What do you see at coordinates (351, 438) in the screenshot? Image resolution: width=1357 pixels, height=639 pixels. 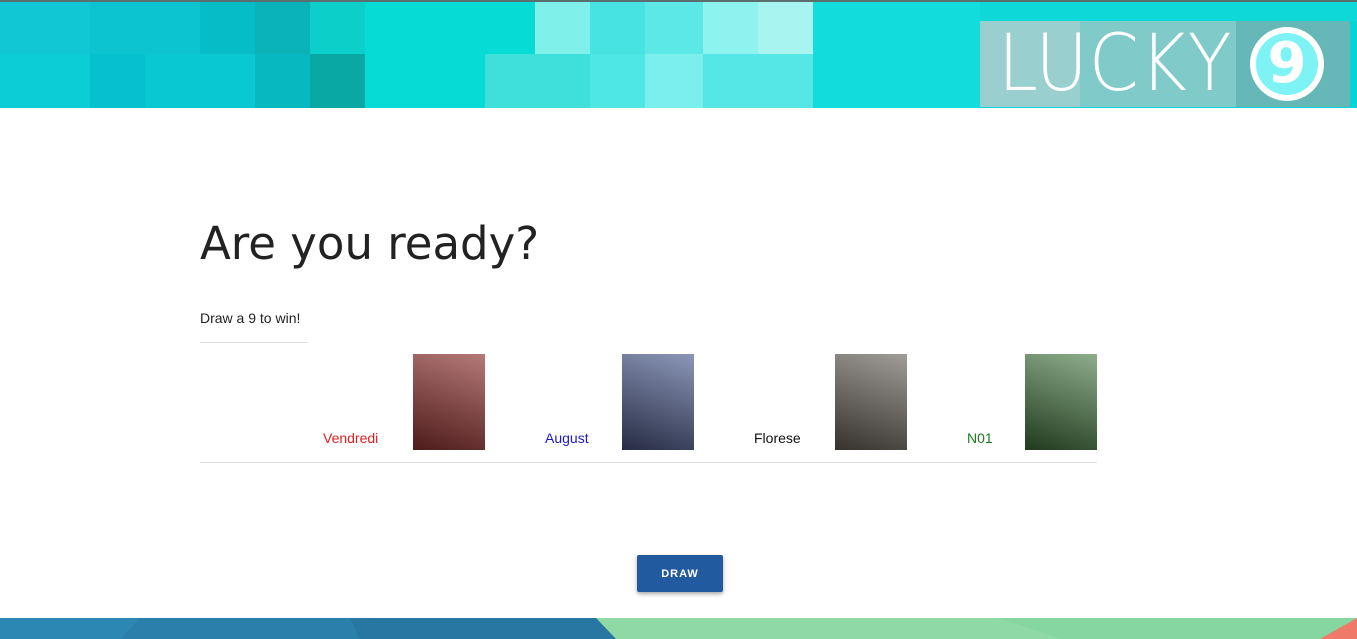 I see `player-name-vendredi: Vendredi` at bounding box center [351, 438].